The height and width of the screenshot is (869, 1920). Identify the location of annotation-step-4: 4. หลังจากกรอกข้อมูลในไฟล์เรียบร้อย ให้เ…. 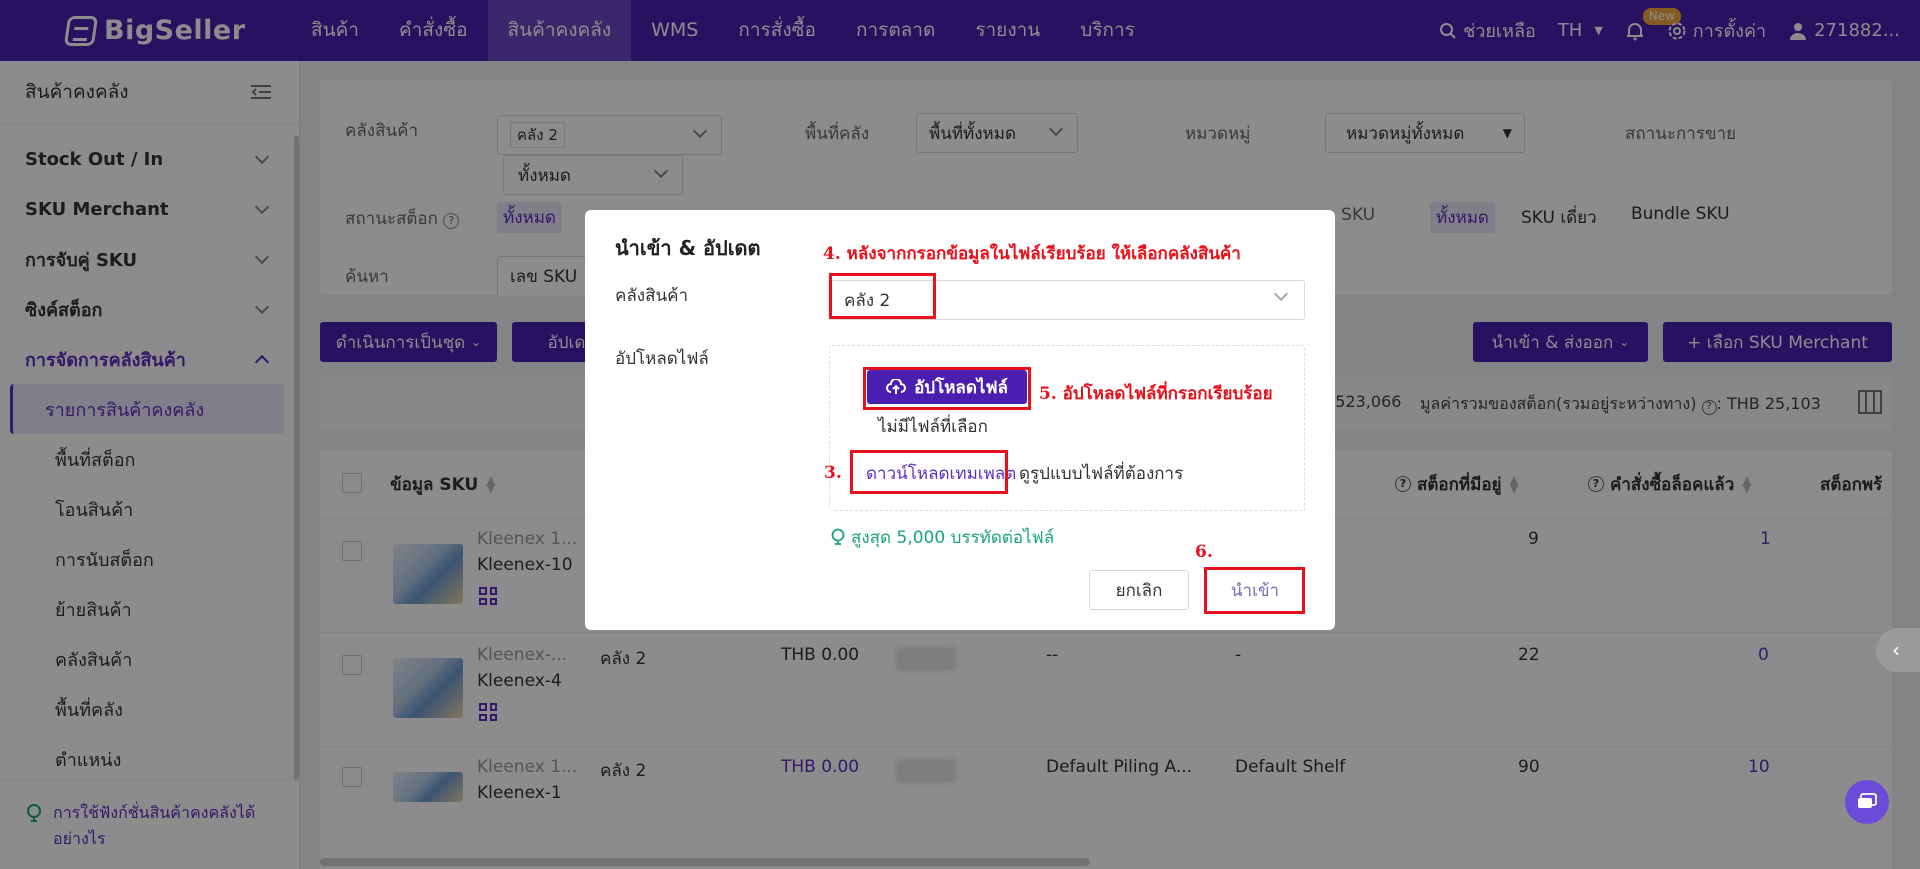
(1032, 254).